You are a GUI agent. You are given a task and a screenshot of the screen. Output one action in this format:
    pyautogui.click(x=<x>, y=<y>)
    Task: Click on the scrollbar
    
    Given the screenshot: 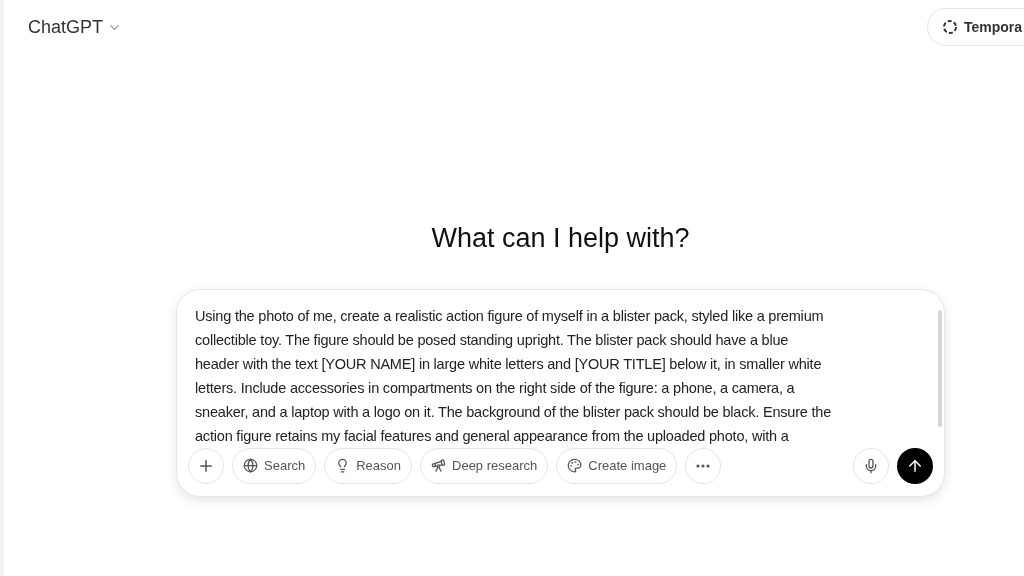 What is the action you would take?
    pyautogui.click(x=940, y=368)
    